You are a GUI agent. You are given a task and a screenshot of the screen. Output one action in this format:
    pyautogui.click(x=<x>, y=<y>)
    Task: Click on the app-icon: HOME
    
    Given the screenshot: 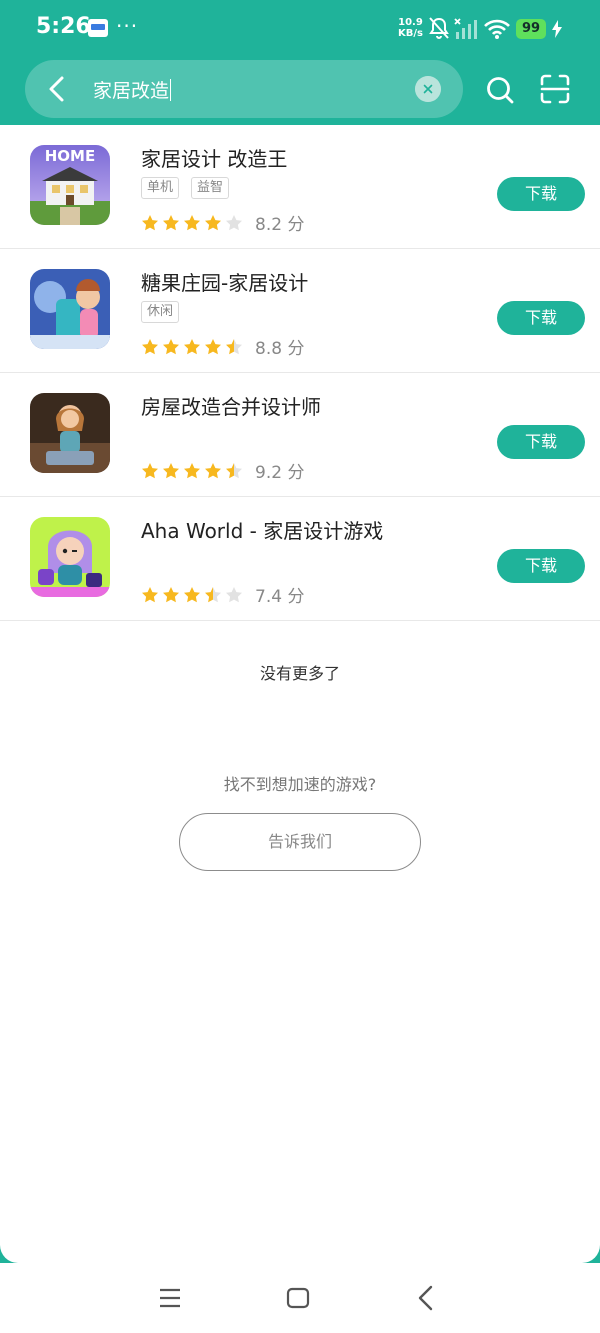 What is the action you would take?
    pyautogui.click(x=70, y=185)
    